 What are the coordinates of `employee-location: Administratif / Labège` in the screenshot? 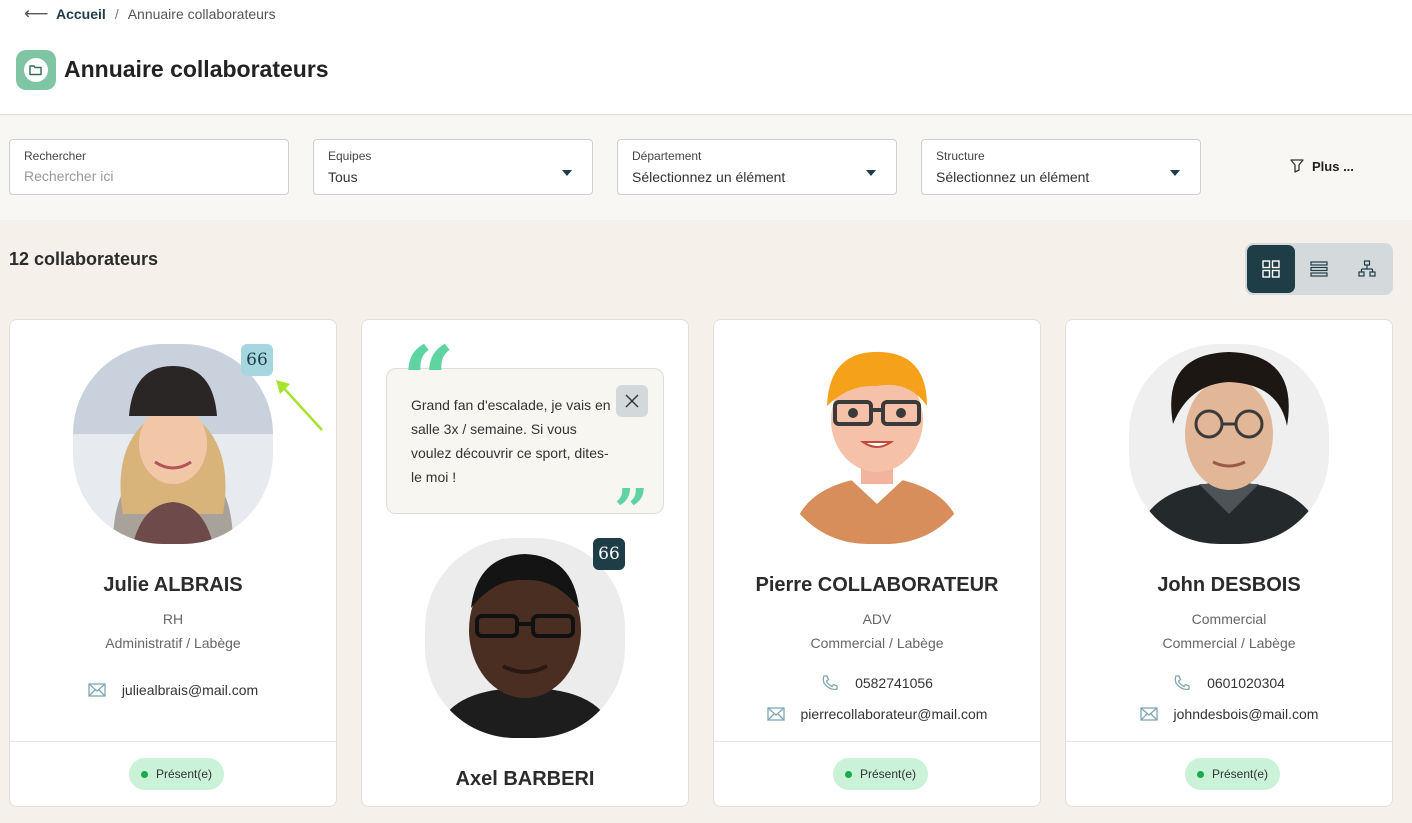 It's located at (173, 643).